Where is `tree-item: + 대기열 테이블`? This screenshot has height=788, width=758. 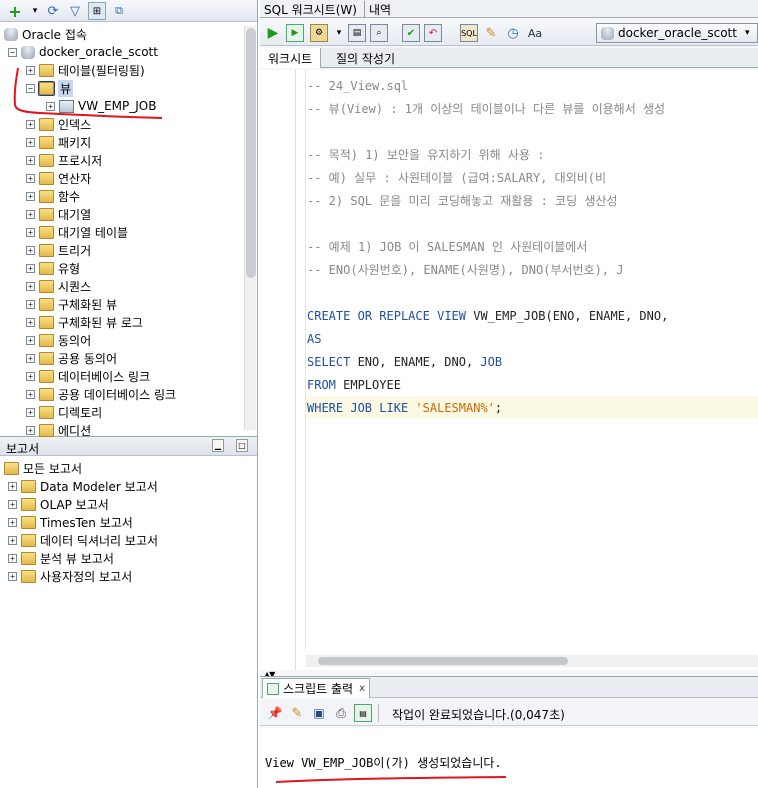
tree-item: + 대기열 테이블 is located at coordinates (77, 232).